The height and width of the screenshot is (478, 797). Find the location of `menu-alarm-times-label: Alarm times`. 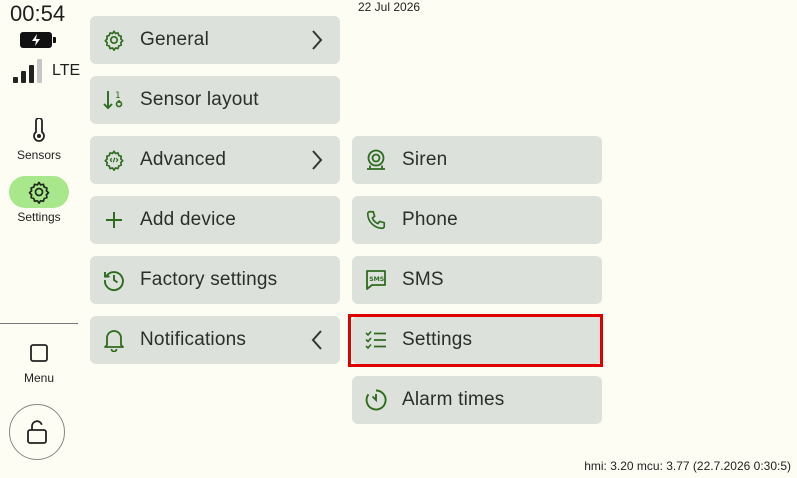

menu-alarm-times-label: Alarm times is located at coordinates (453, 399).